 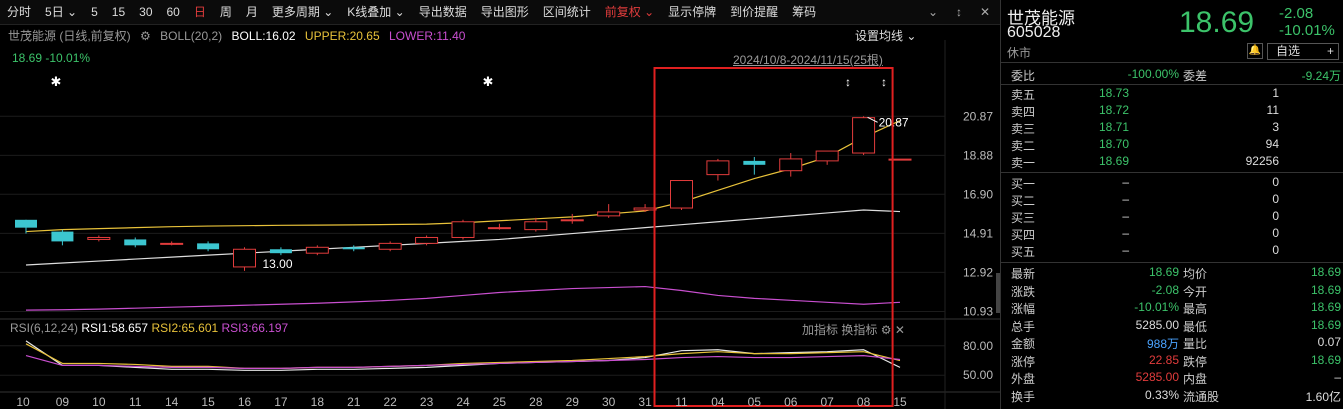 I want to click on toolbar-item-2: 5, so click(x=94, y=12).